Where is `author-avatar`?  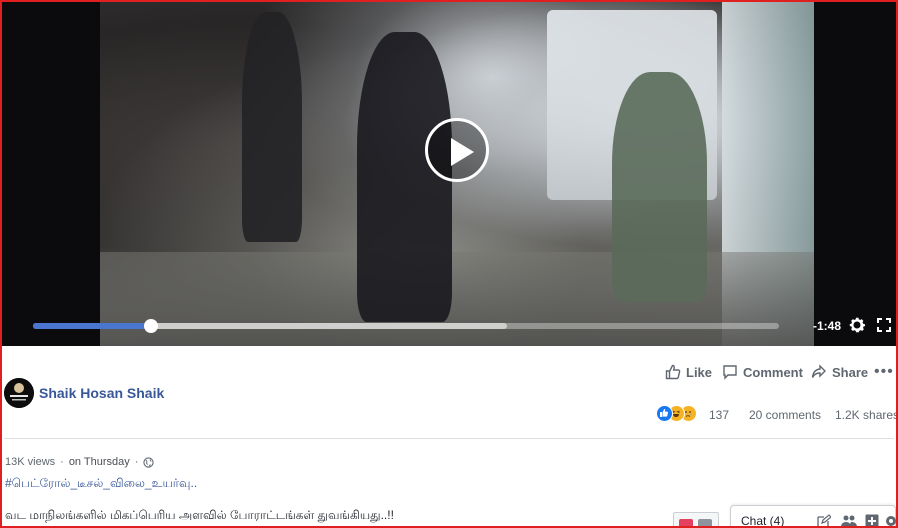
author-avatar is located at coordinates (19, 393).